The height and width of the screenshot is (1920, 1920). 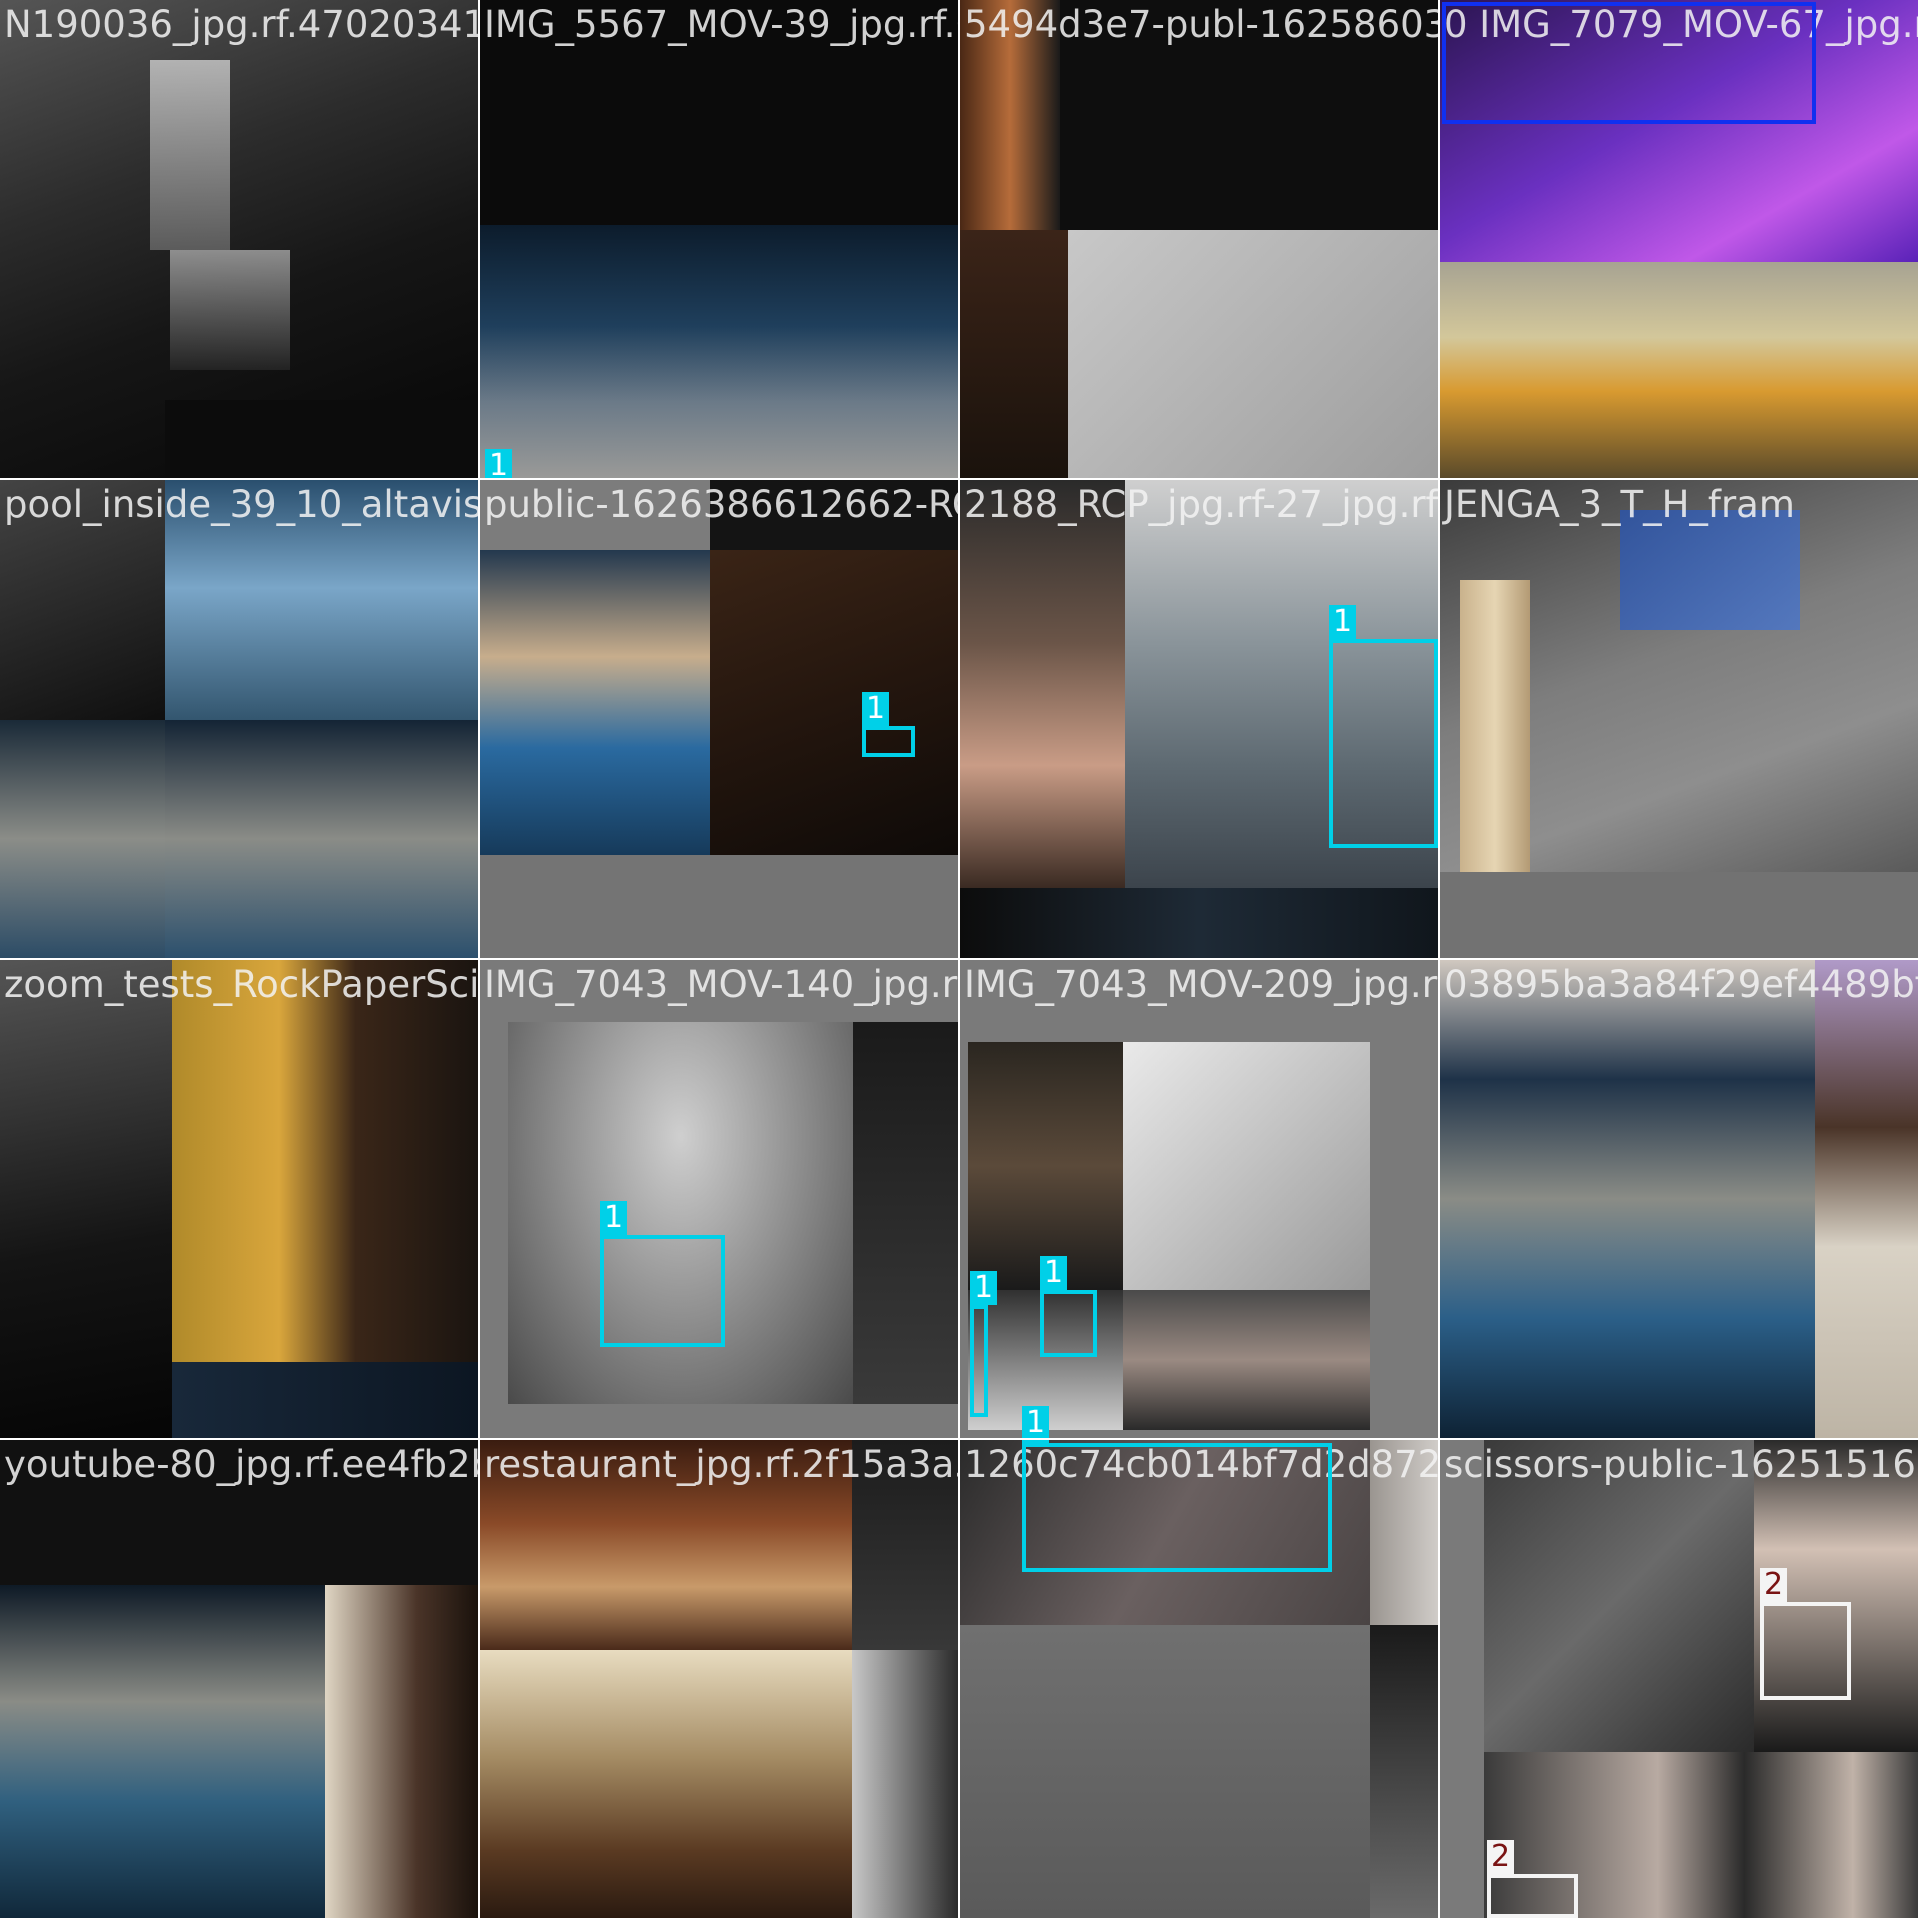 I want to click on tile-filename: restaurant_jpg.rf.2f15a3a586, so click(x=721, y=1464).